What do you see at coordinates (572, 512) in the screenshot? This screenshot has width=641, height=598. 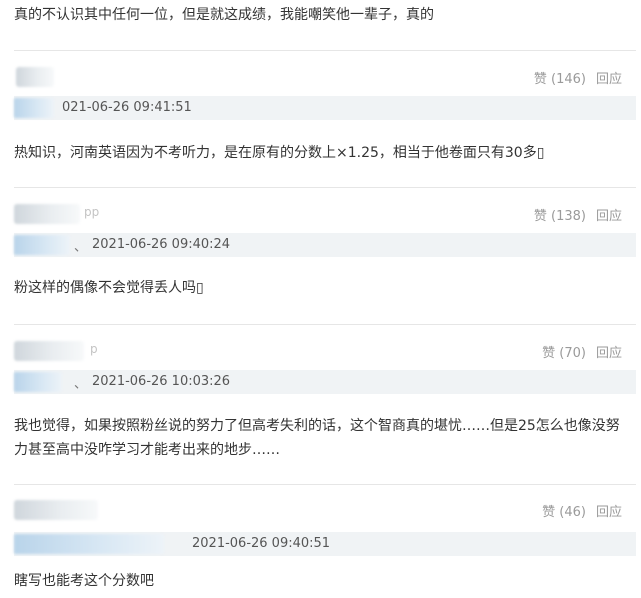 I see `like-count: (46)` at bounding box center [572, 512].